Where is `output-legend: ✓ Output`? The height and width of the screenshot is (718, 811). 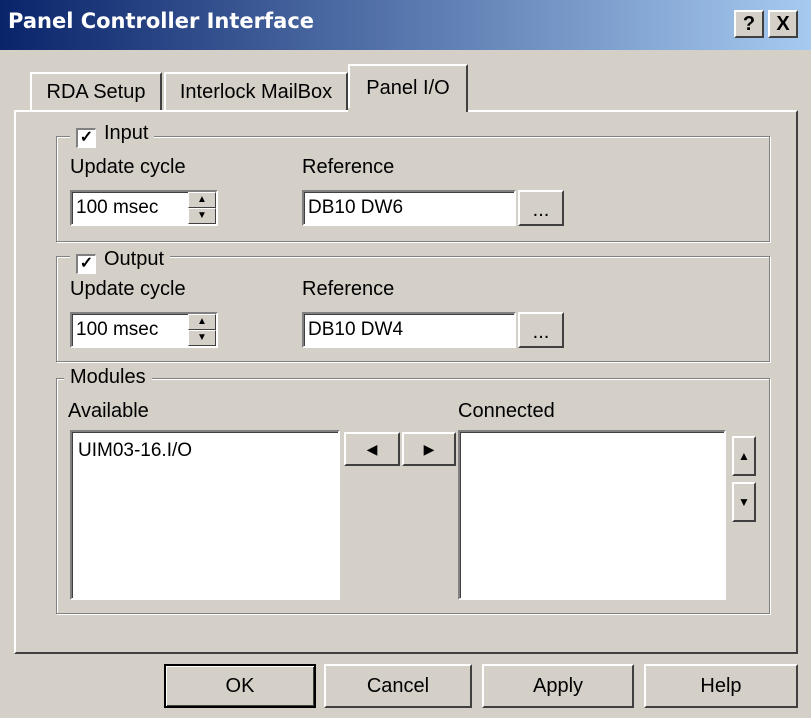
output-legend: ✓ Output is located at coordinates (120, 261).